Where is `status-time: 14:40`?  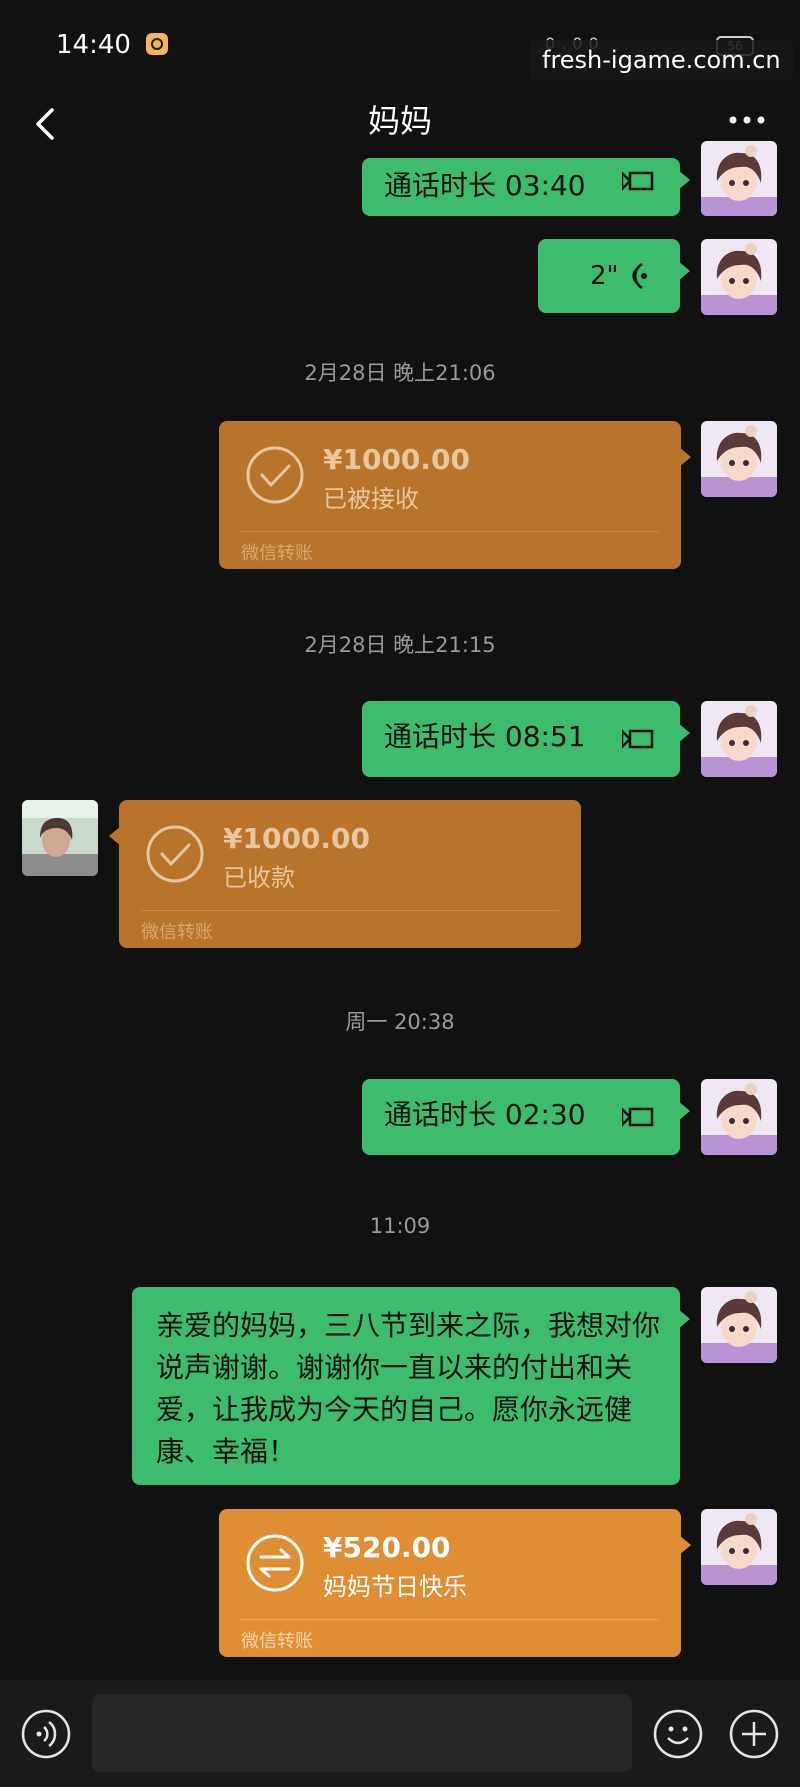
status-time: 14:40 is located at coordinates (93, 45).